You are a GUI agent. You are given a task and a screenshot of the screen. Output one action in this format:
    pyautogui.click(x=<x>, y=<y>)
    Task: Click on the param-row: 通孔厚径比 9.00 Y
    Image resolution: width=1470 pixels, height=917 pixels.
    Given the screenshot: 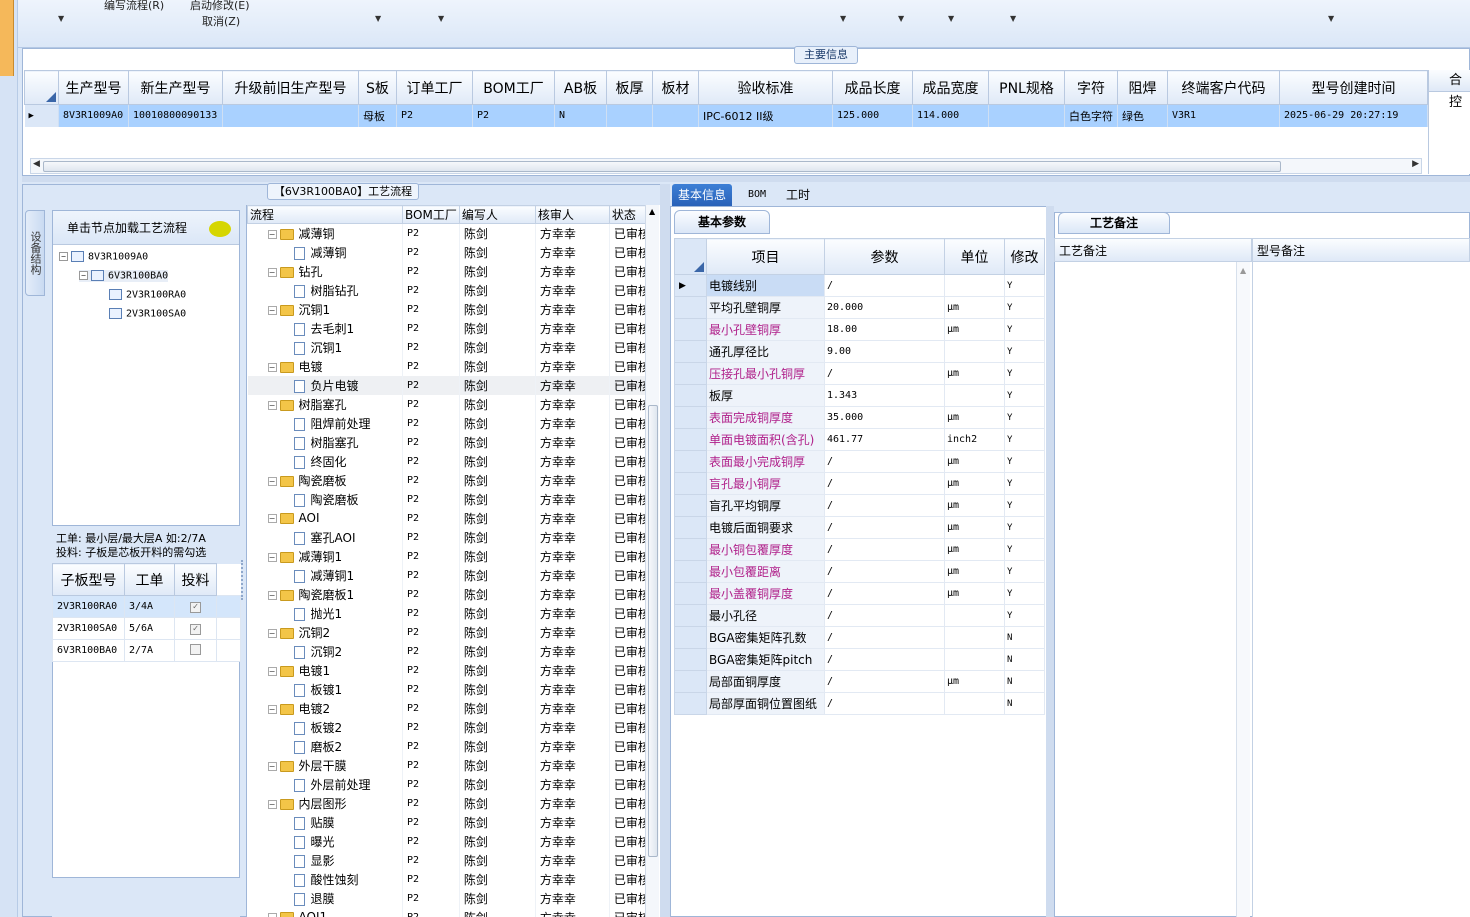 What is the action you would take?
    pyautogui.click(x=859, y=351)
    